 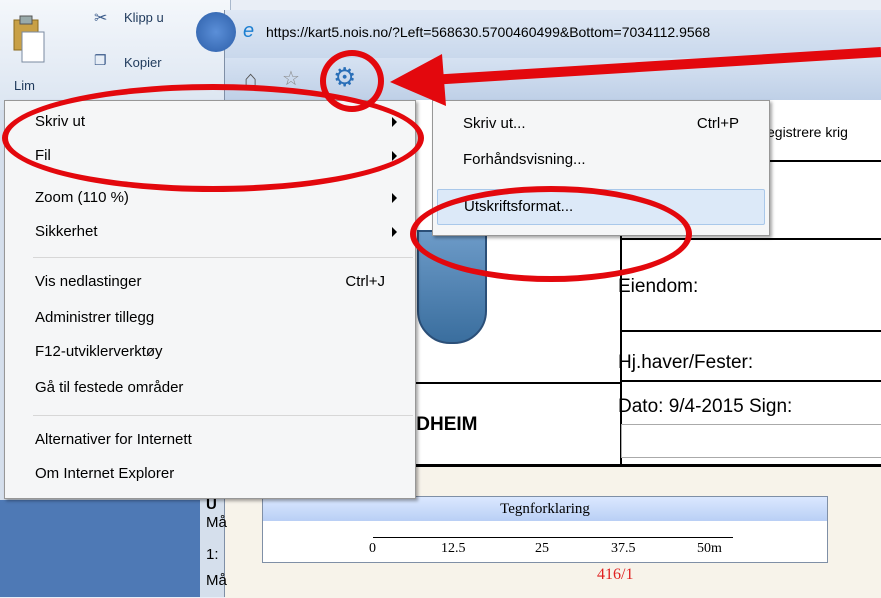 What do you see at coordinates (109, 387) in the screenshot?
I see `menu-item-label: Gå til festede områder` at bounding box center [109, 387].